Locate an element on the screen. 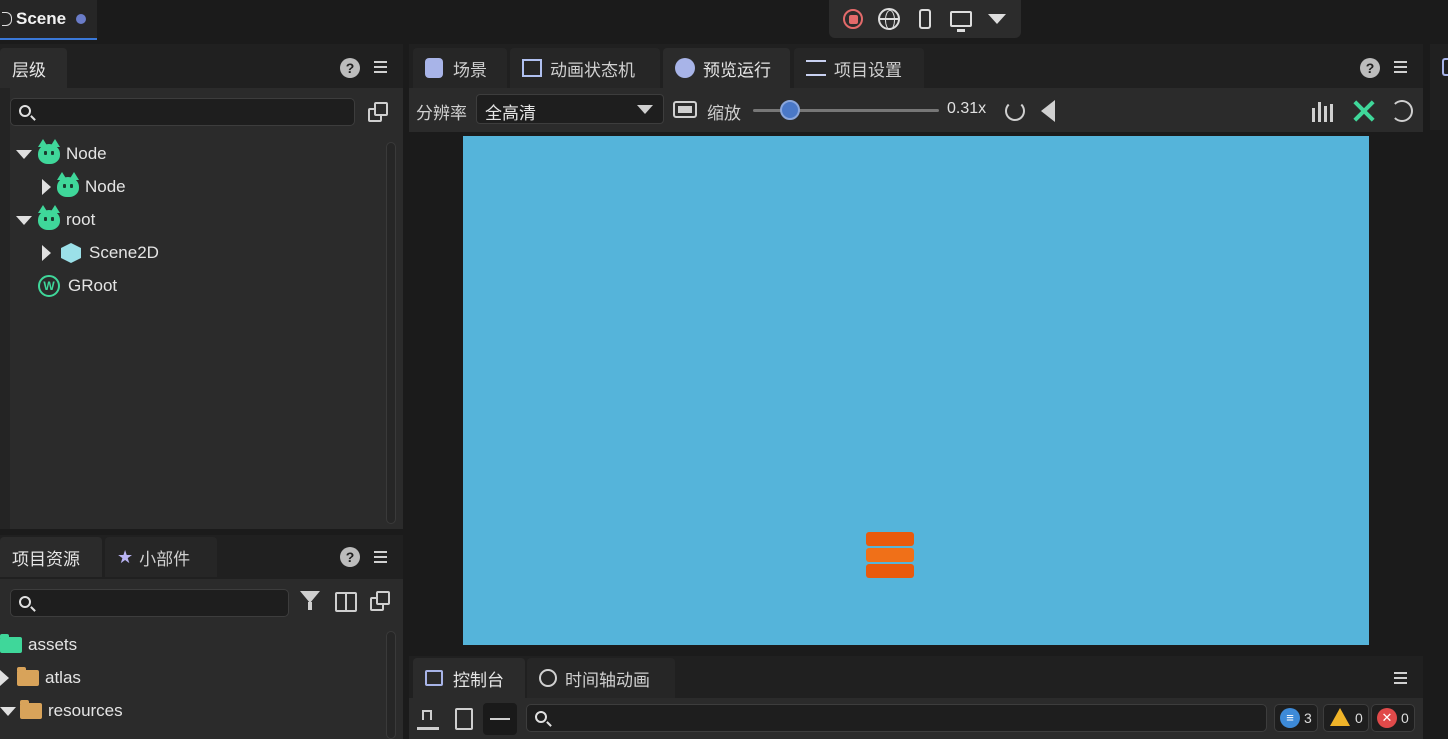 The width and height of the screenshot is (1448, 739). inspector-icon is located at coordinates (1445, 67).